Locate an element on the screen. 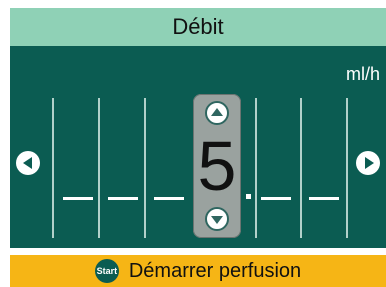  decimal-point is located at coordinates (248, 196).